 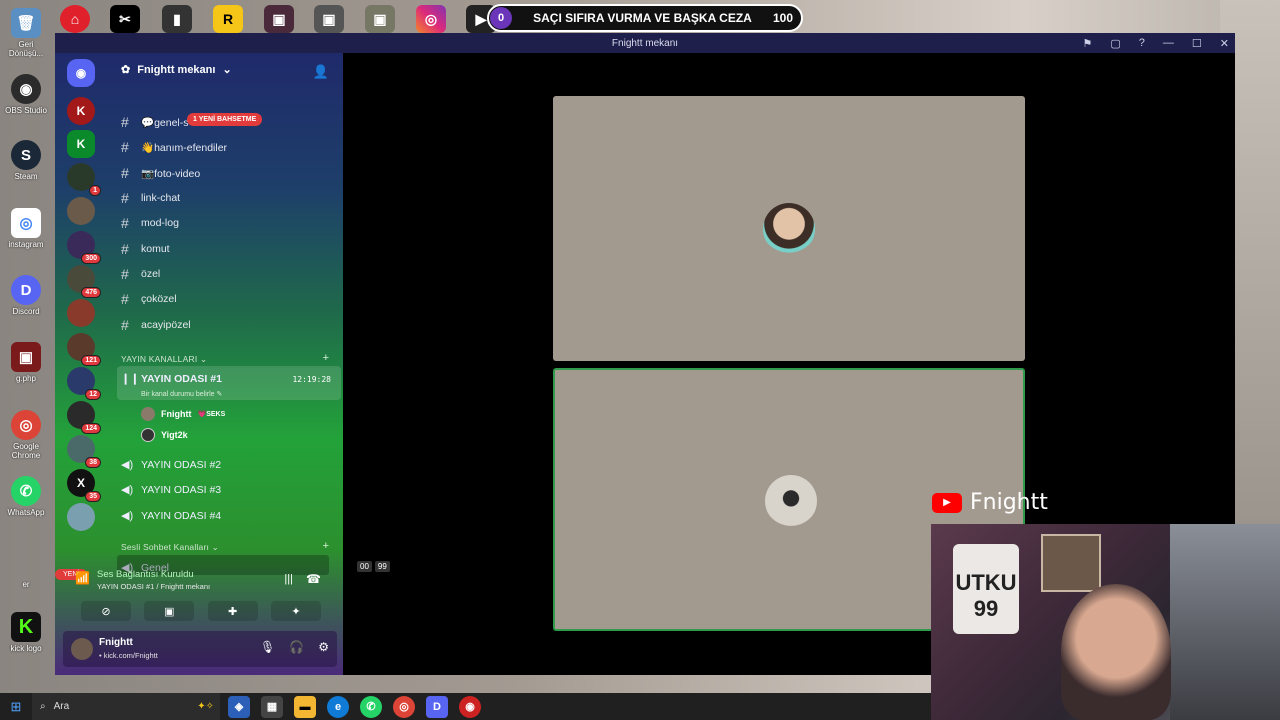 What do you see at coordinates (164, 359) in the screenshot?
I see `category-yayin-kanallari: YAYIN KANALLARI ⌄` at bounding box center [164, 359].